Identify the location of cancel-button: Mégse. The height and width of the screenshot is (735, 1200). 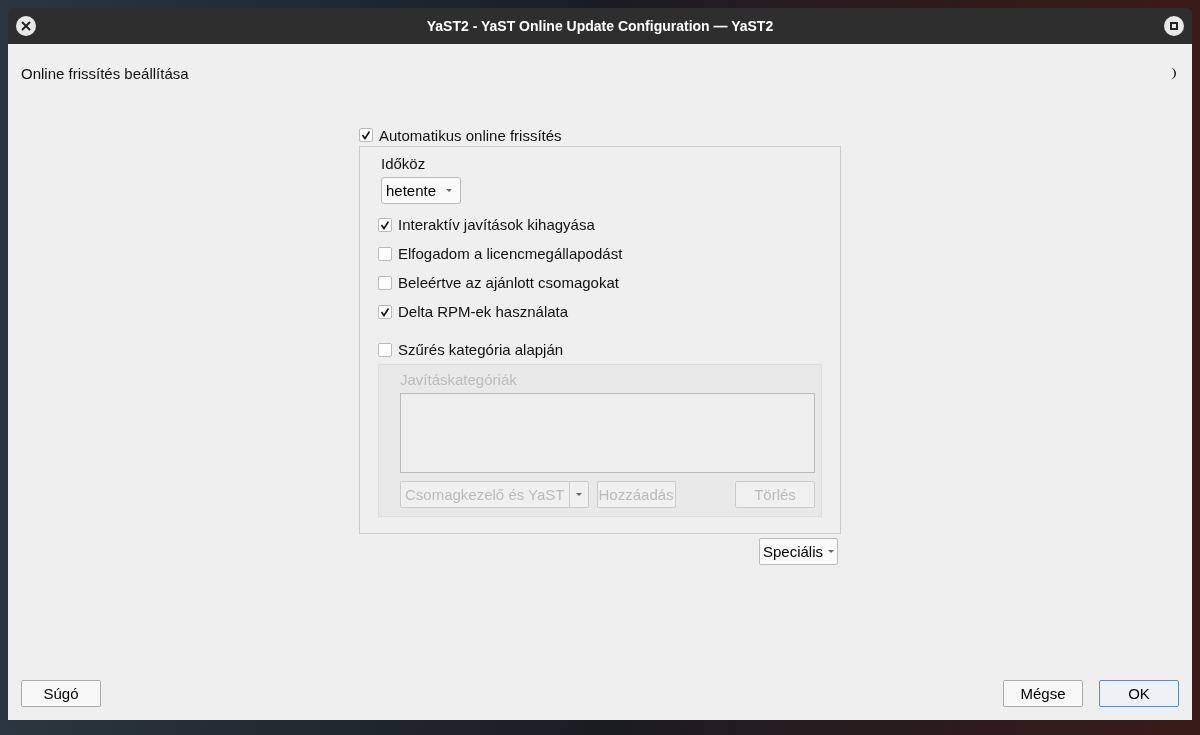
(1043, 693).